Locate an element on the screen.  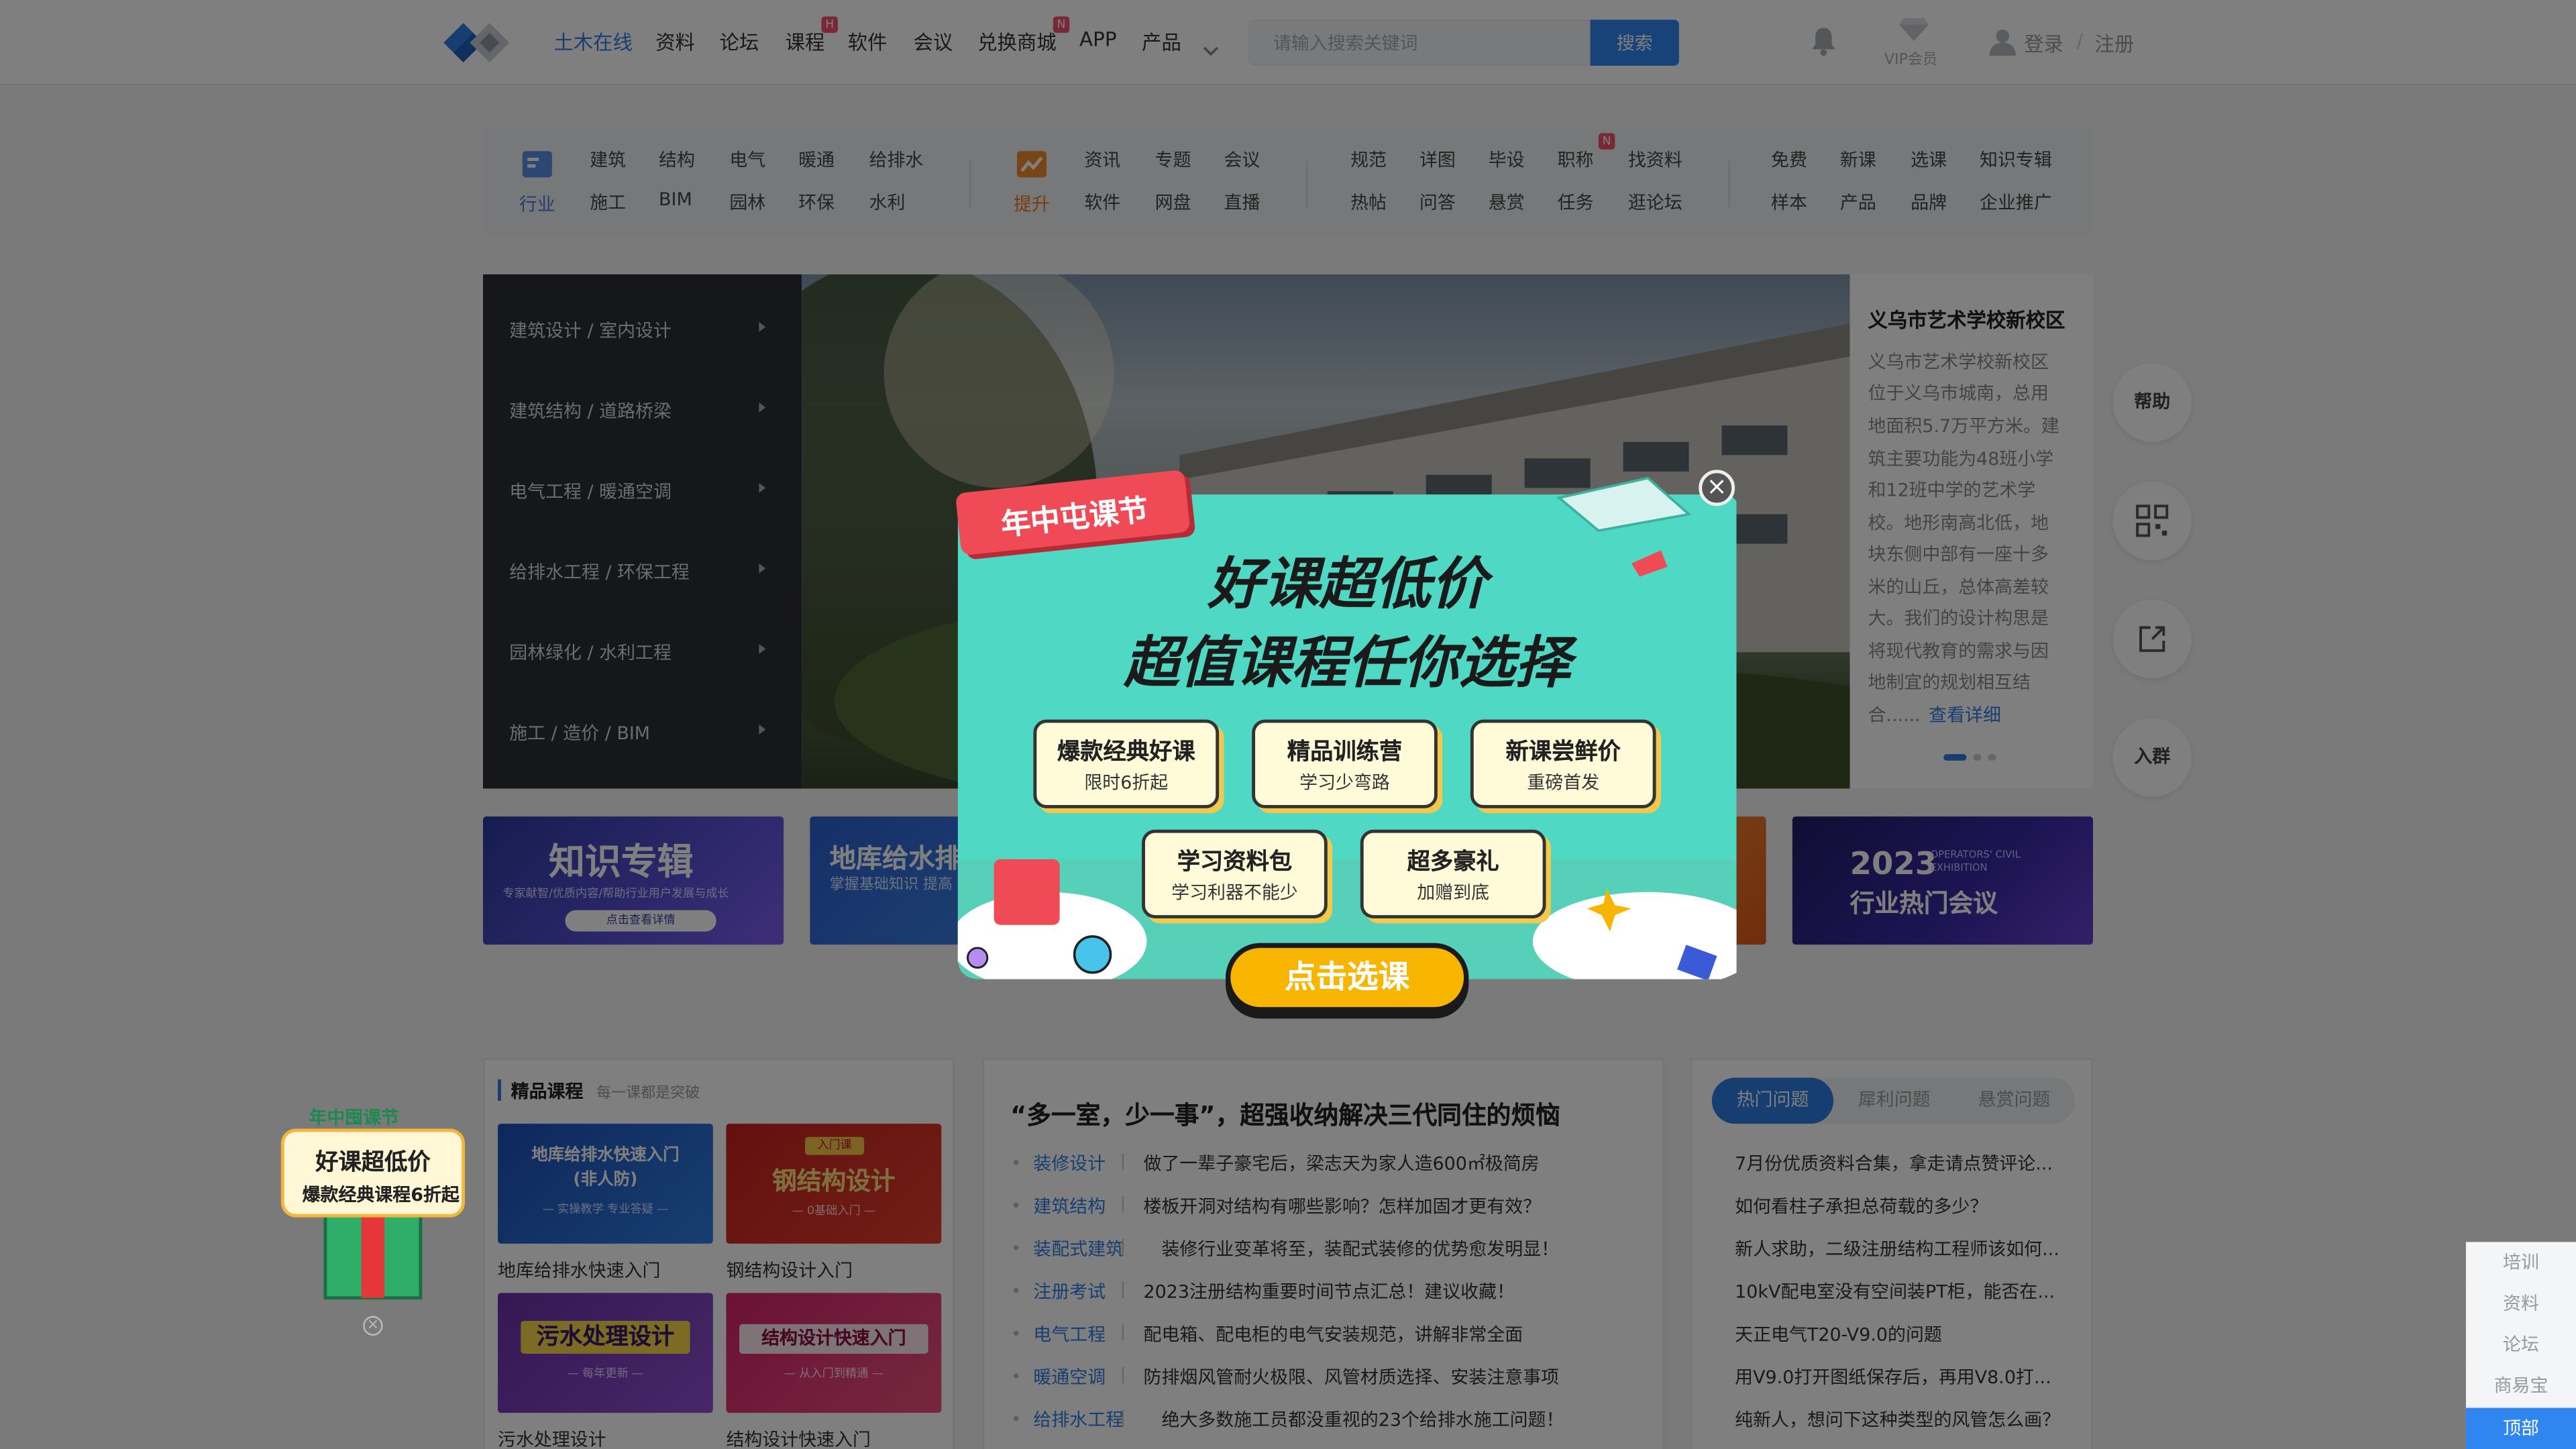
side-ad-line3: 爆款经典课程6折起 is located at coordinates (381, 1195).